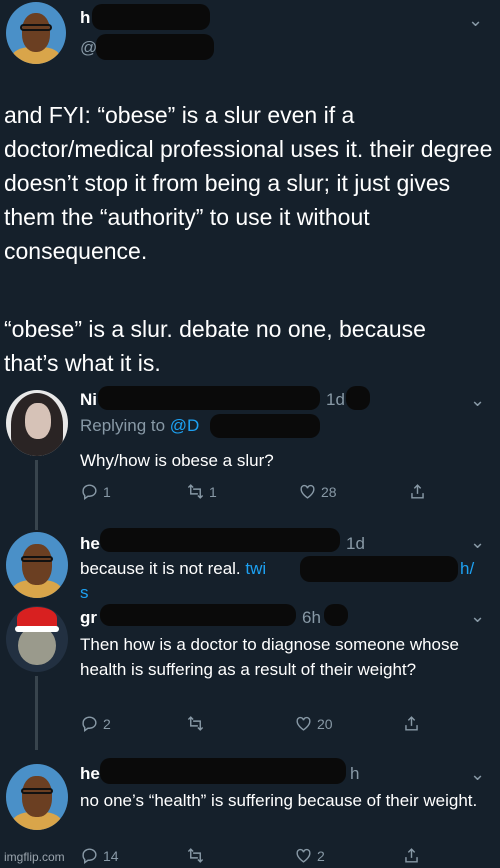  What do you see at coordinates (160, 568) in the screenshot?
I see `reply-text-main: because it is not real.` at bounding box center [160, 568].